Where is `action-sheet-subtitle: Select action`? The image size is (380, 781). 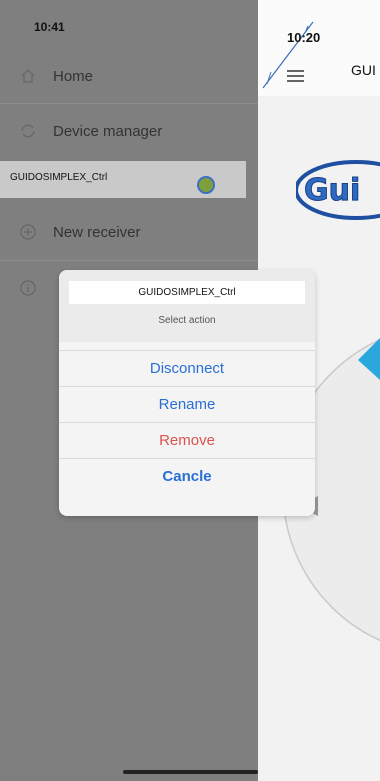 action-sheet-subtitle: Select action is located at coordinates (187, 320).